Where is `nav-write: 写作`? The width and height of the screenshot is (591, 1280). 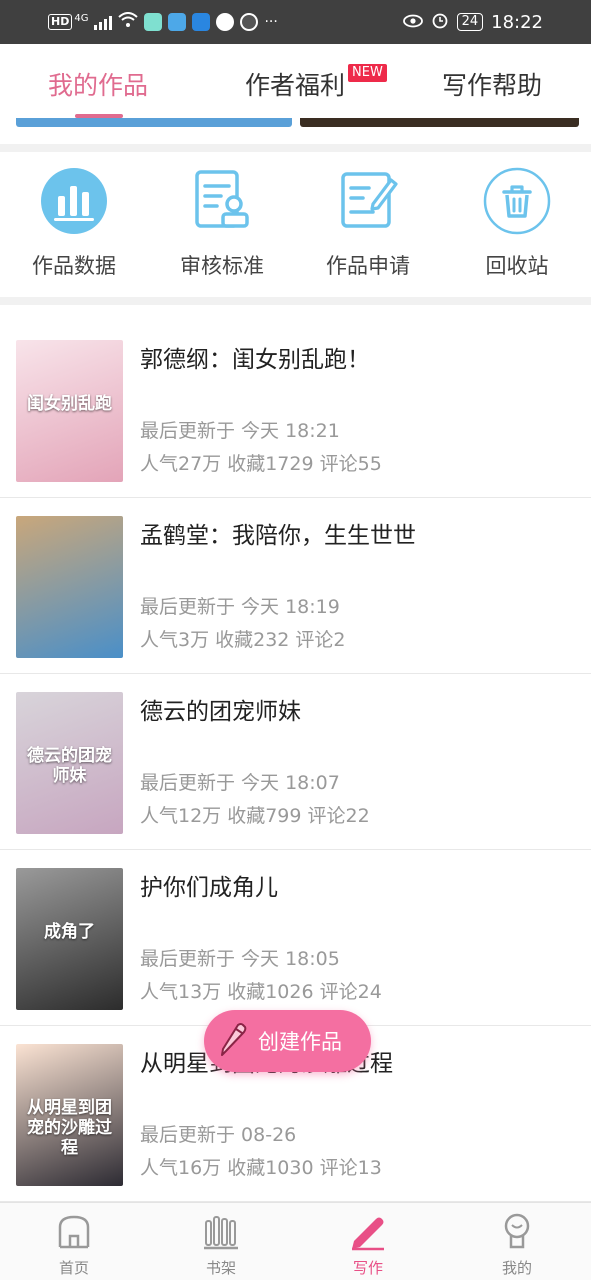 nav-write: 写作 is located at coordinates (368, 1244).